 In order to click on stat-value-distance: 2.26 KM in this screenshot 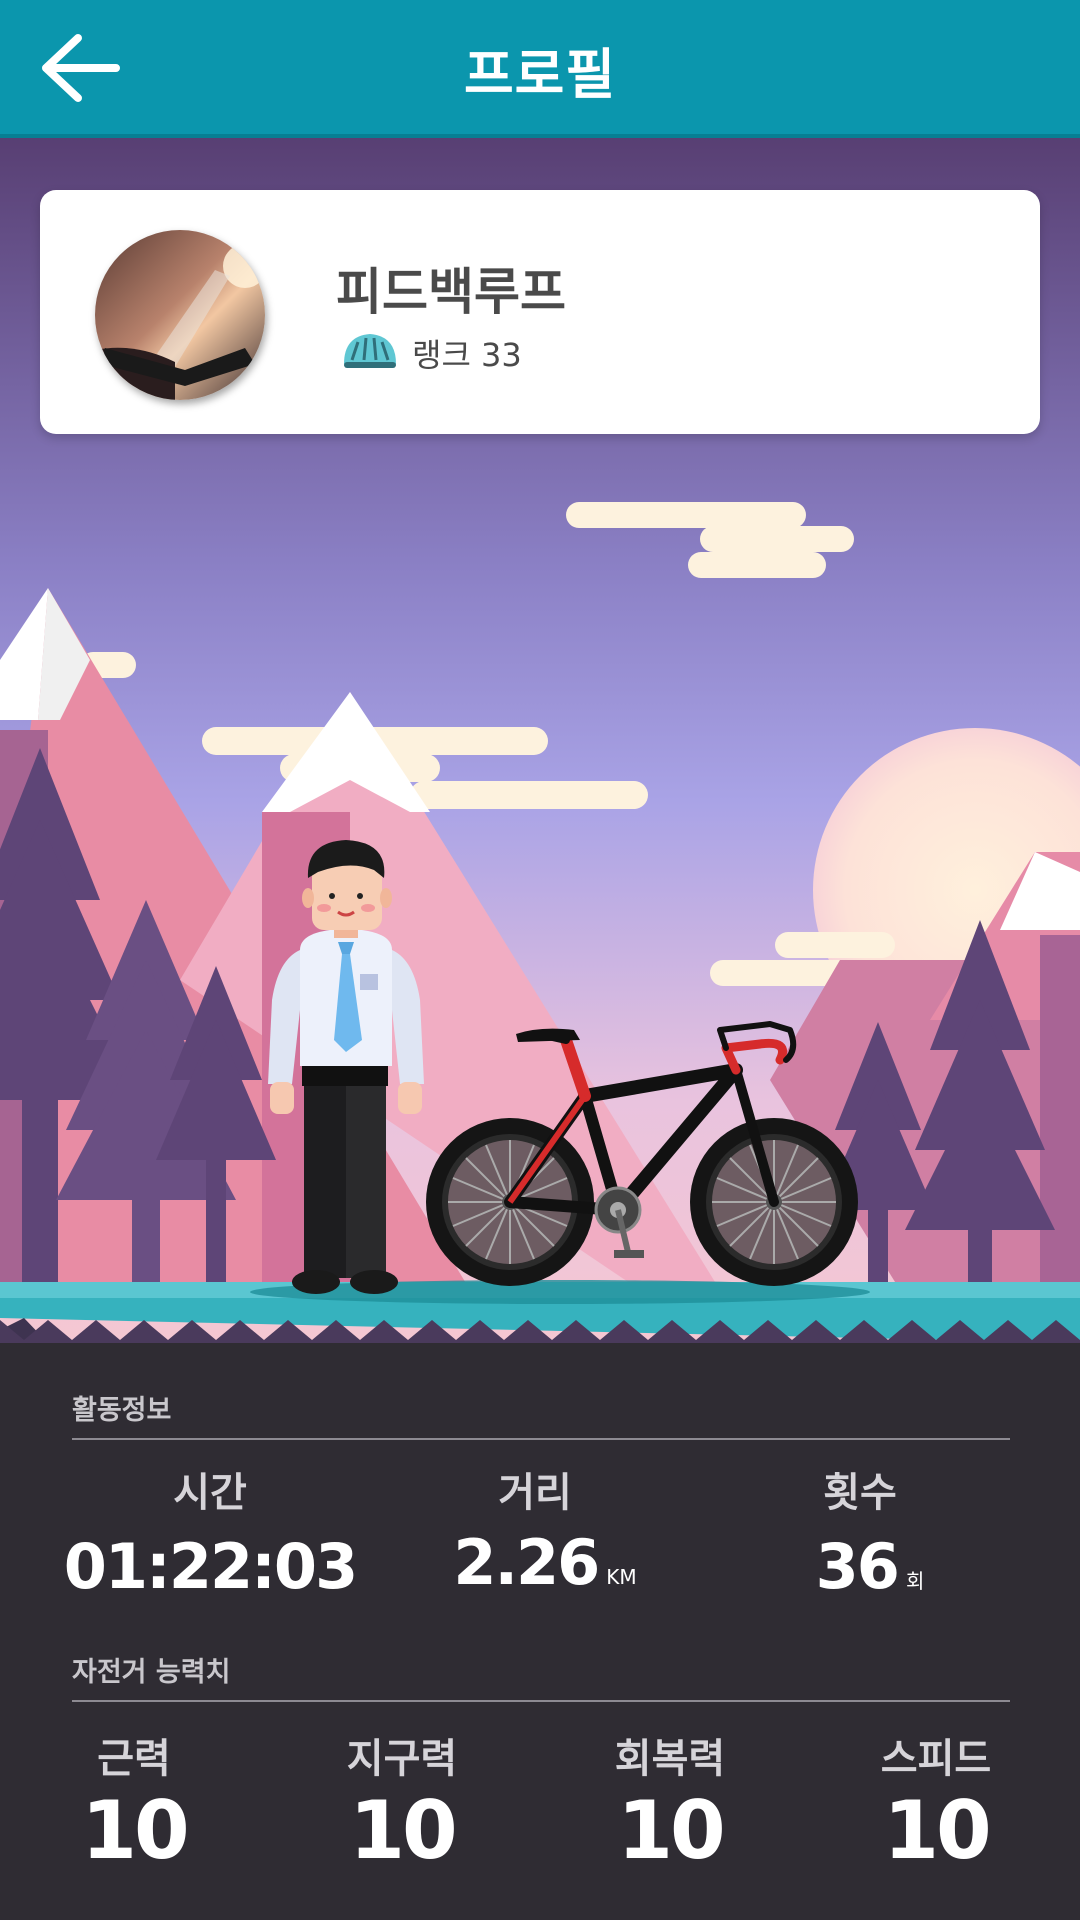, I will do `click(545, 1562)`.